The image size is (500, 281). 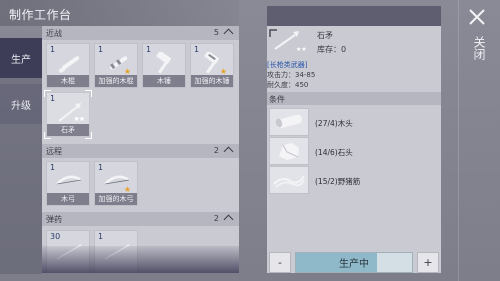 I want to click on tab-produce: 生产, so click(x=21, y=58).